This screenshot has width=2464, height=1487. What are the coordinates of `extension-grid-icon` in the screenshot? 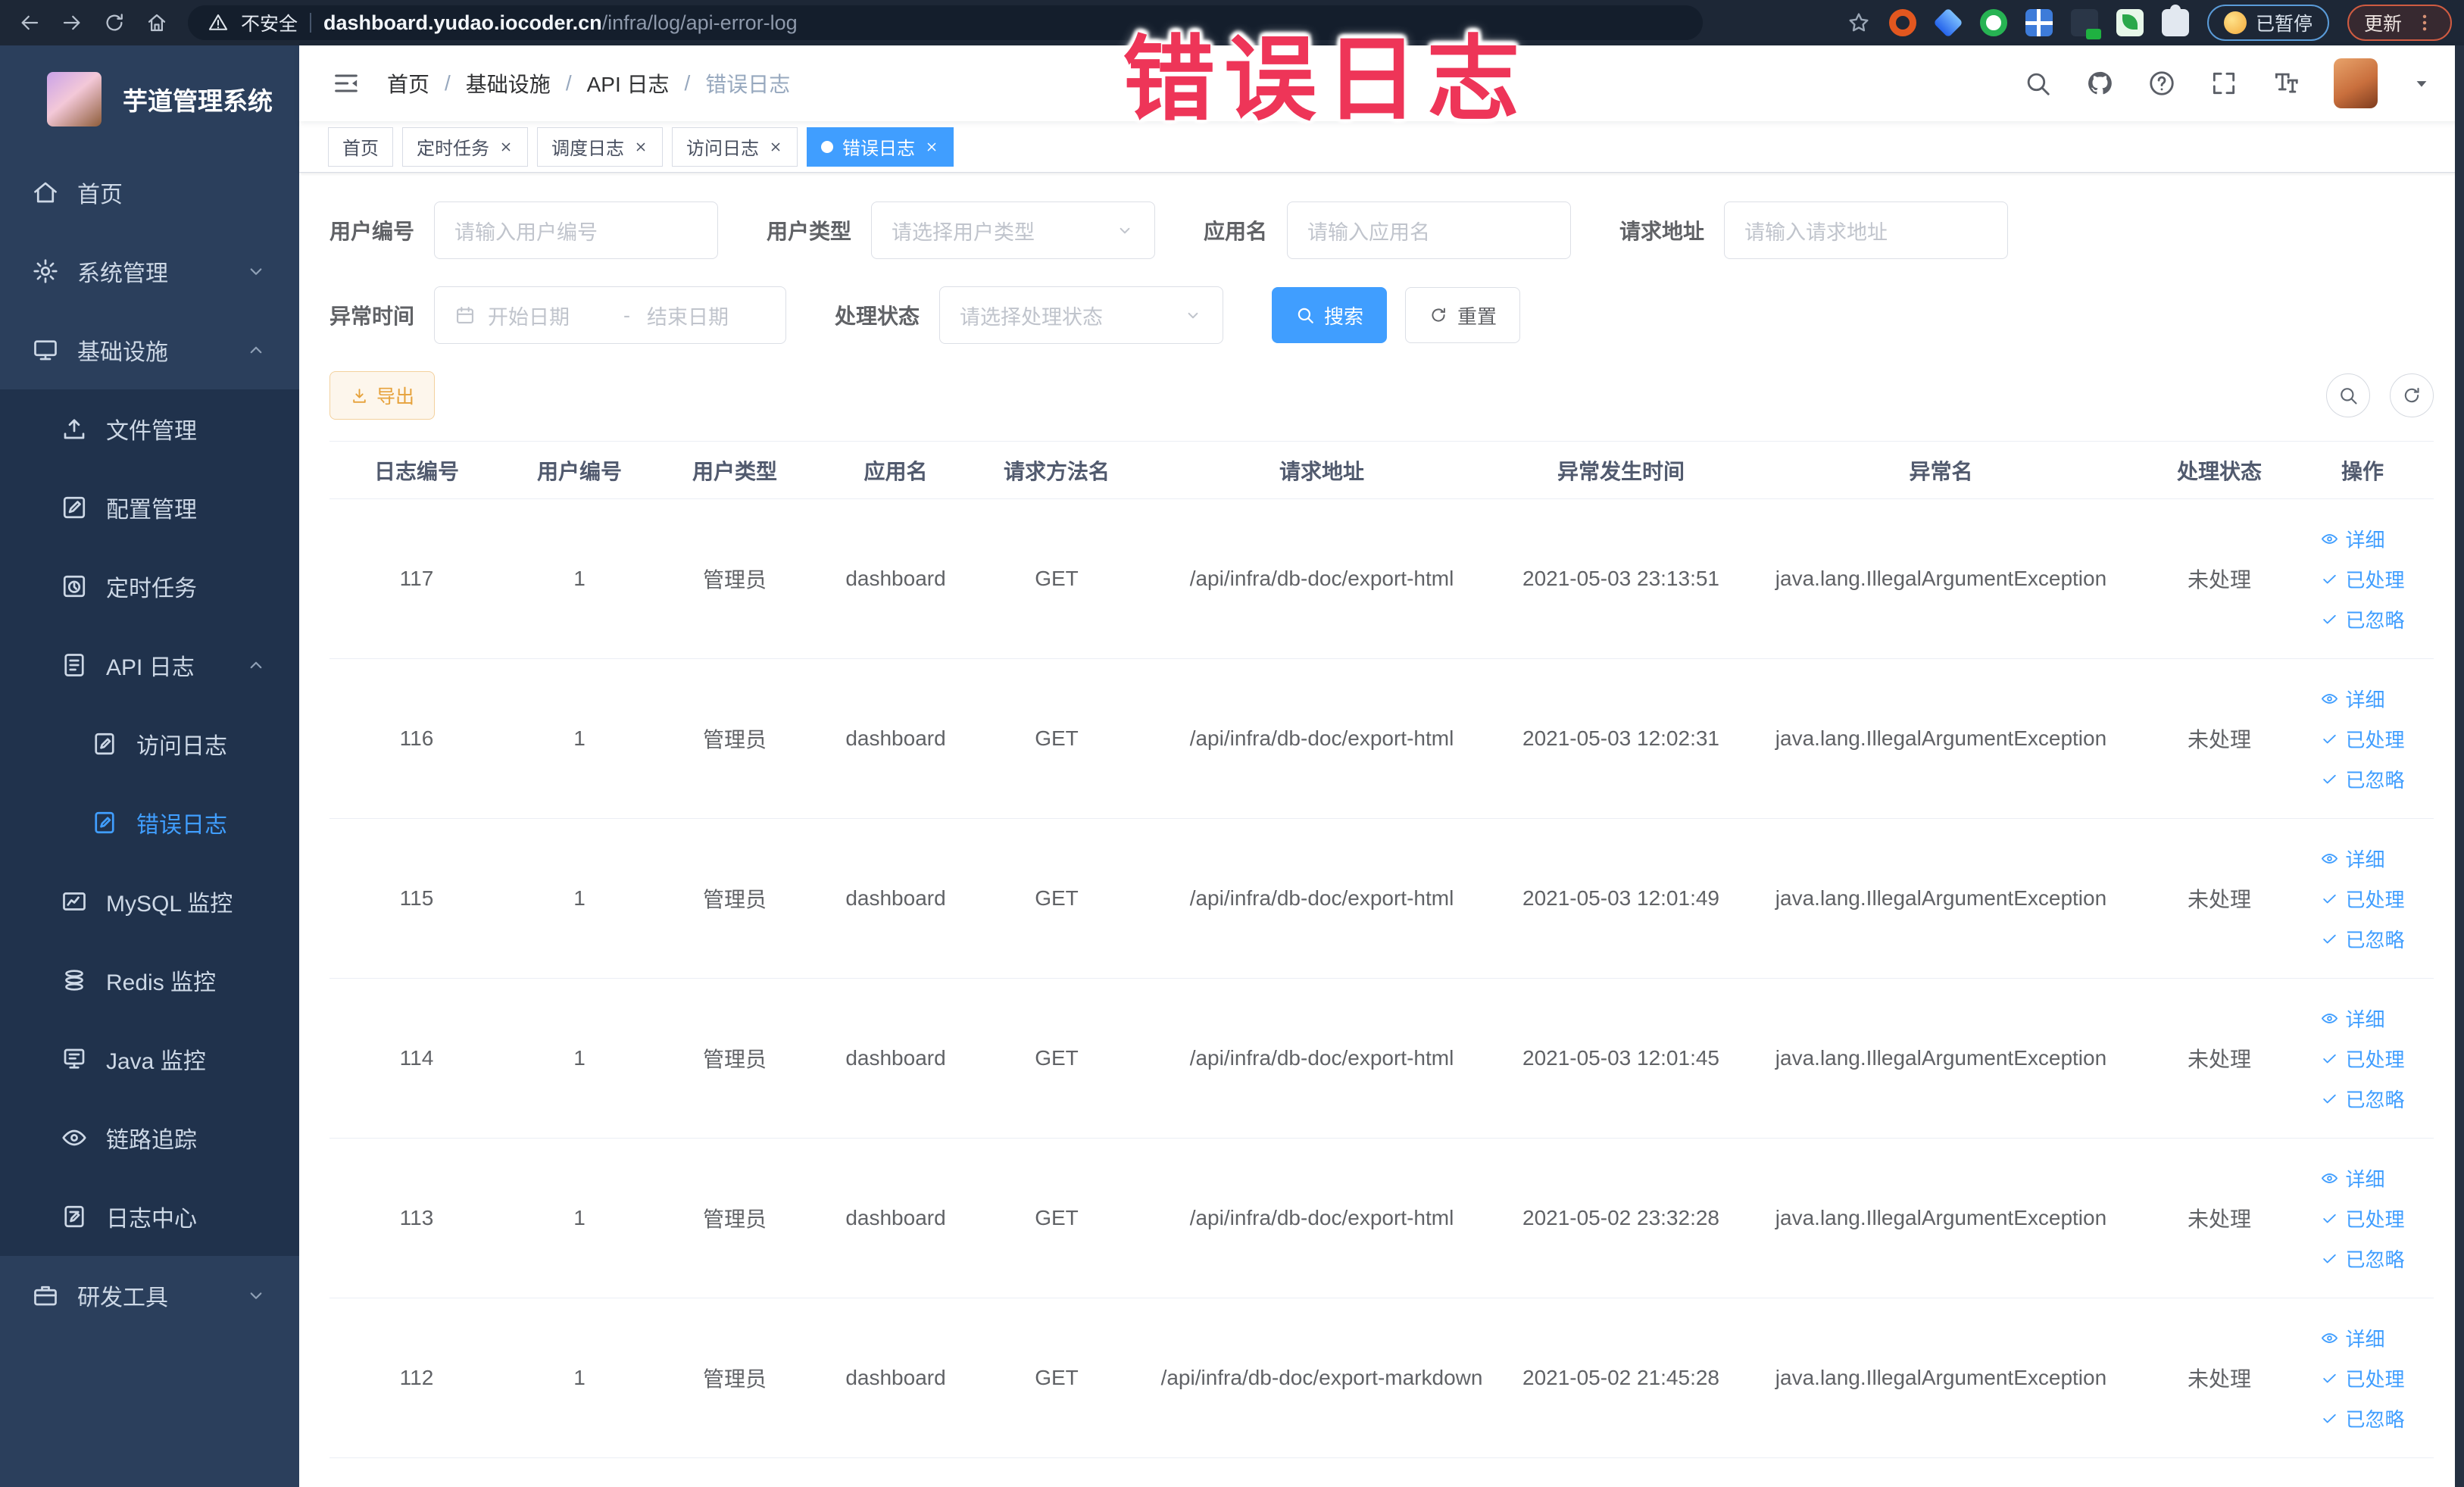 It's located at (2039, 22).